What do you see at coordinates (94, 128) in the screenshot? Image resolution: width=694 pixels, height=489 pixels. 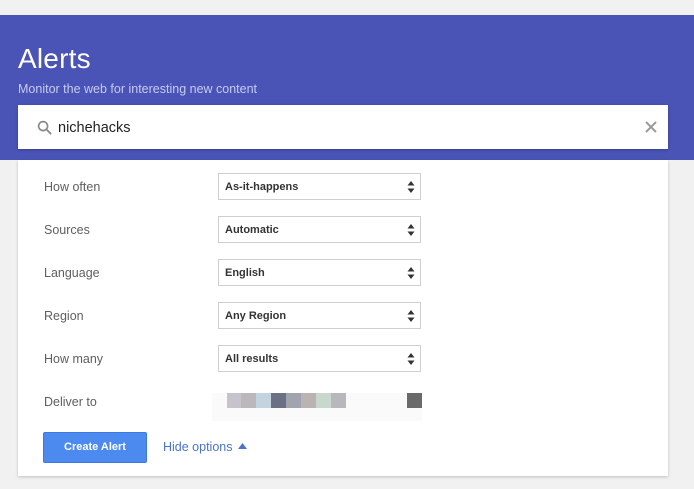 I see `search-query: nichehacks` at bounding box center [94, 128].